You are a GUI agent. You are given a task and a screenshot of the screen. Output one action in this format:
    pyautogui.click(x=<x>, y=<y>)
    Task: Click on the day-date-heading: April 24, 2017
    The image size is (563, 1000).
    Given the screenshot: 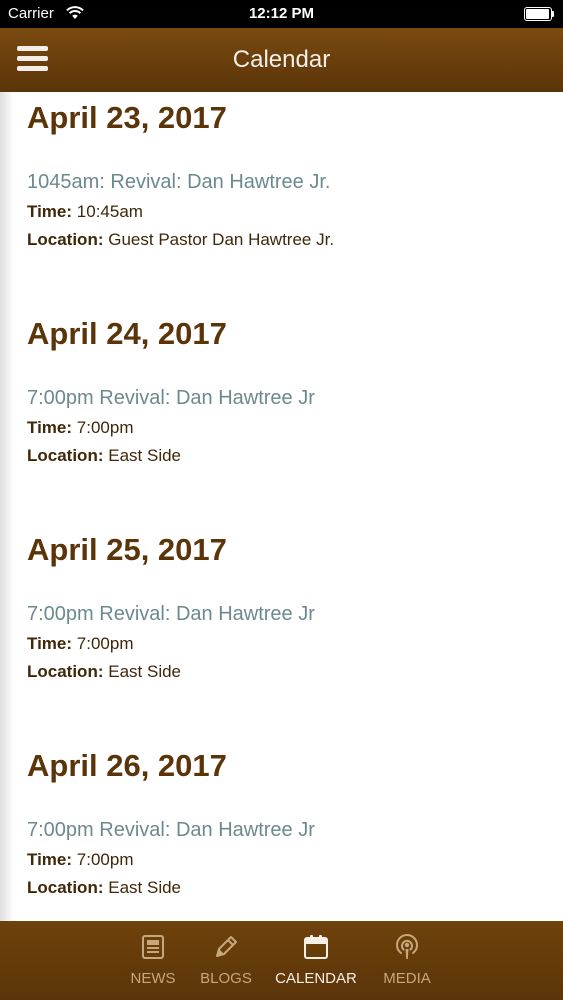 What is the action you would take?
    pyautogui.click(x=127, y=333)
    